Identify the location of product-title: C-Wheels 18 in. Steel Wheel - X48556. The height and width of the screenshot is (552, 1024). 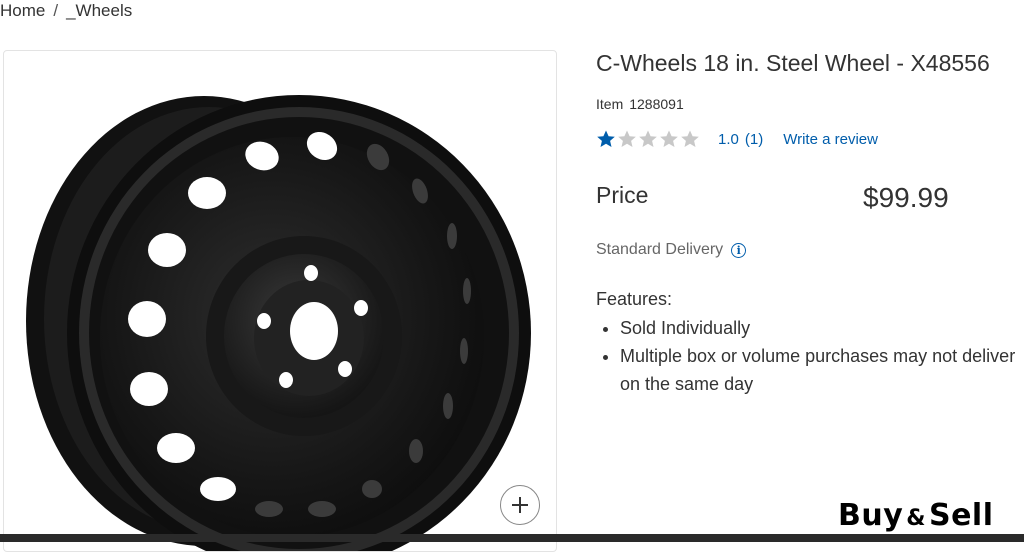
(793, 63).